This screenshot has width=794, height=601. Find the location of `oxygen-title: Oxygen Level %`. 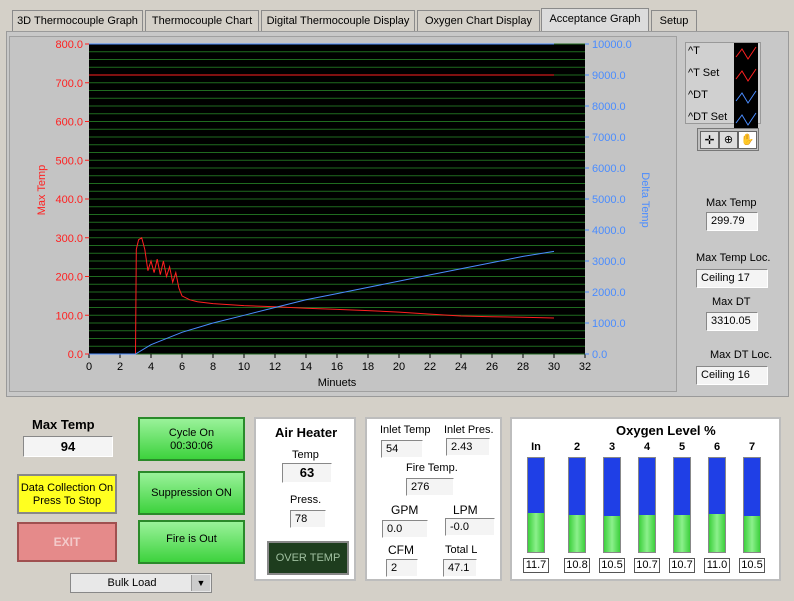

oxygen-title: Oxygen Level % is located at coordinates (666, 430).